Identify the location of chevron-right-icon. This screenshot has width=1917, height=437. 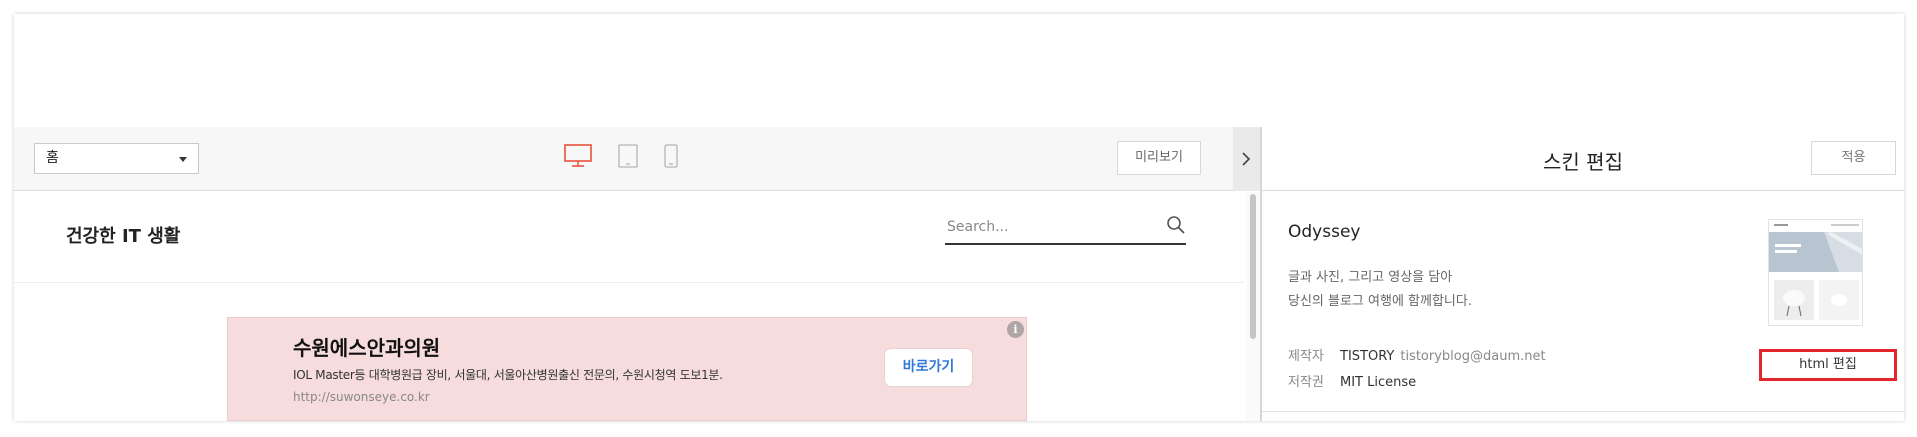
(1246, 159).